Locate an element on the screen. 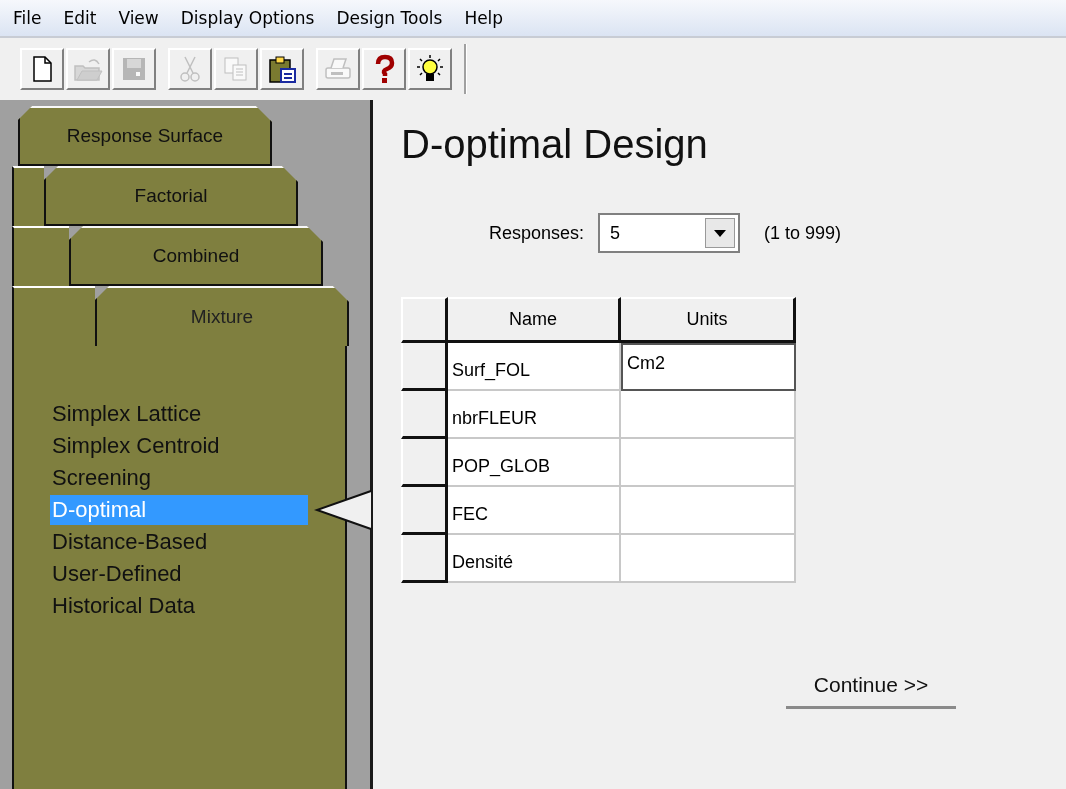 This screenshot has height=789, width=1066. table-cell: nbrFLEUR is located at coordinates (534, 415).